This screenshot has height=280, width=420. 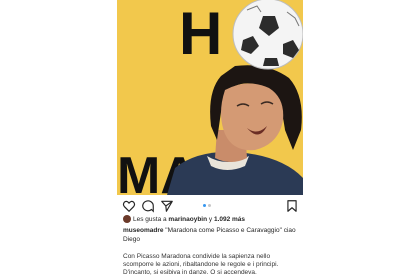 What do you see at coordinates (292, 206) in the screenshot?
I see `bookmark-icon` at bounding box center [292, 206].